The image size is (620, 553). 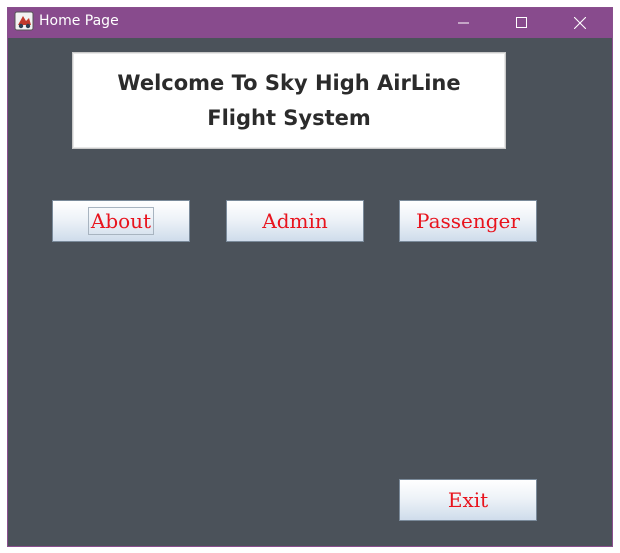 I want to click on exit-button: Exit, so click(x=468, y=500).